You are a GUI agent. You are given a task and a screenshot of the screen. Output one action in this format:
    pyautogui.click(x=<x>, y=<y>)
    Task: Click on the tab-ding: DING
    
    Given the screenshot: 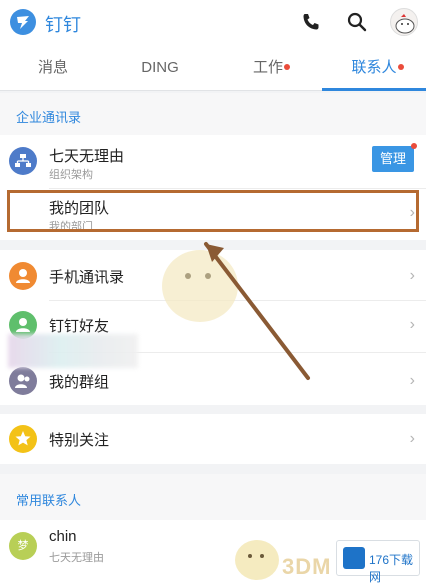 What is the action you would take?
    pyautogui.click(x=160, y=67)
    